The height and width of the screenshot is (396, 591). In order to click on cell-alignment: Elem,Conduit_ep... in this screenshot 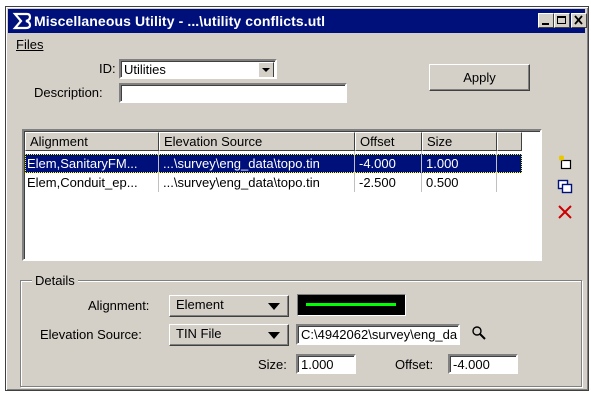, I will do `click(82, 182)`.